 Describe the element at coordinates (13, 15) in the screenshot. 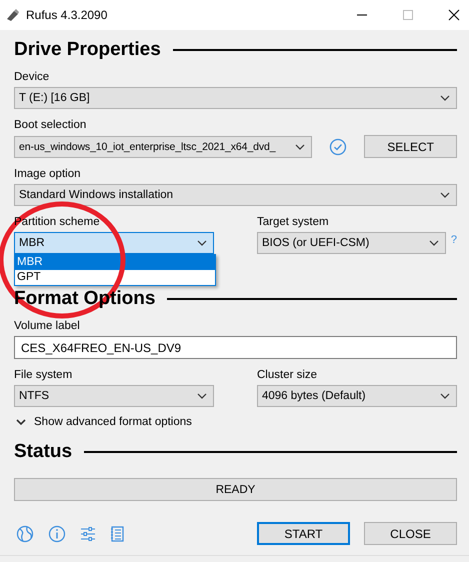

I see `usb-drive-icon` at that location.